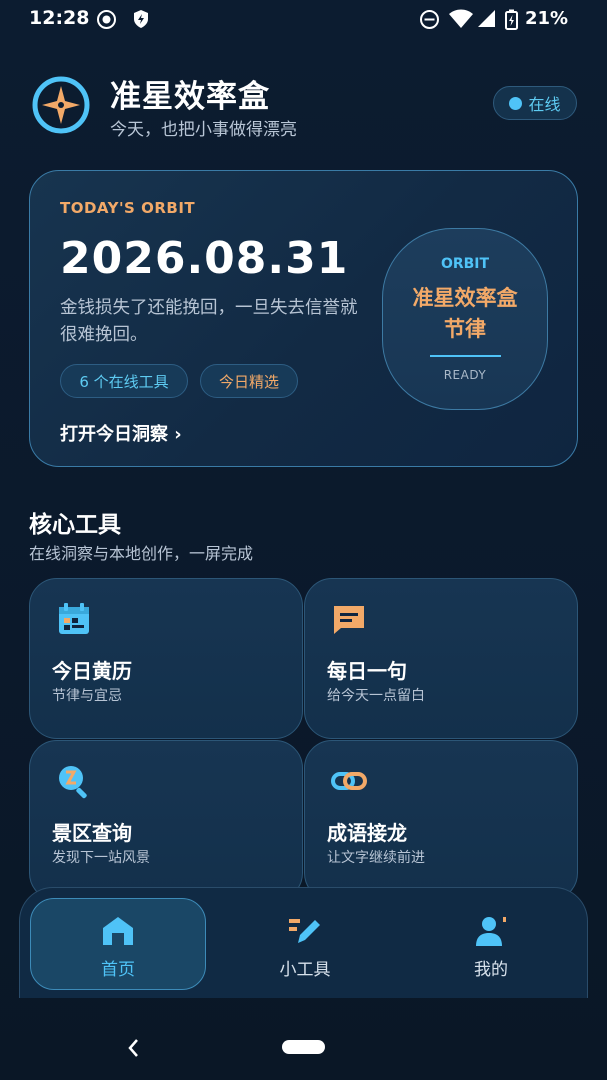 The image size is (607, 1080). I want to click on do-not-disturb-icon, so click(429, 19).